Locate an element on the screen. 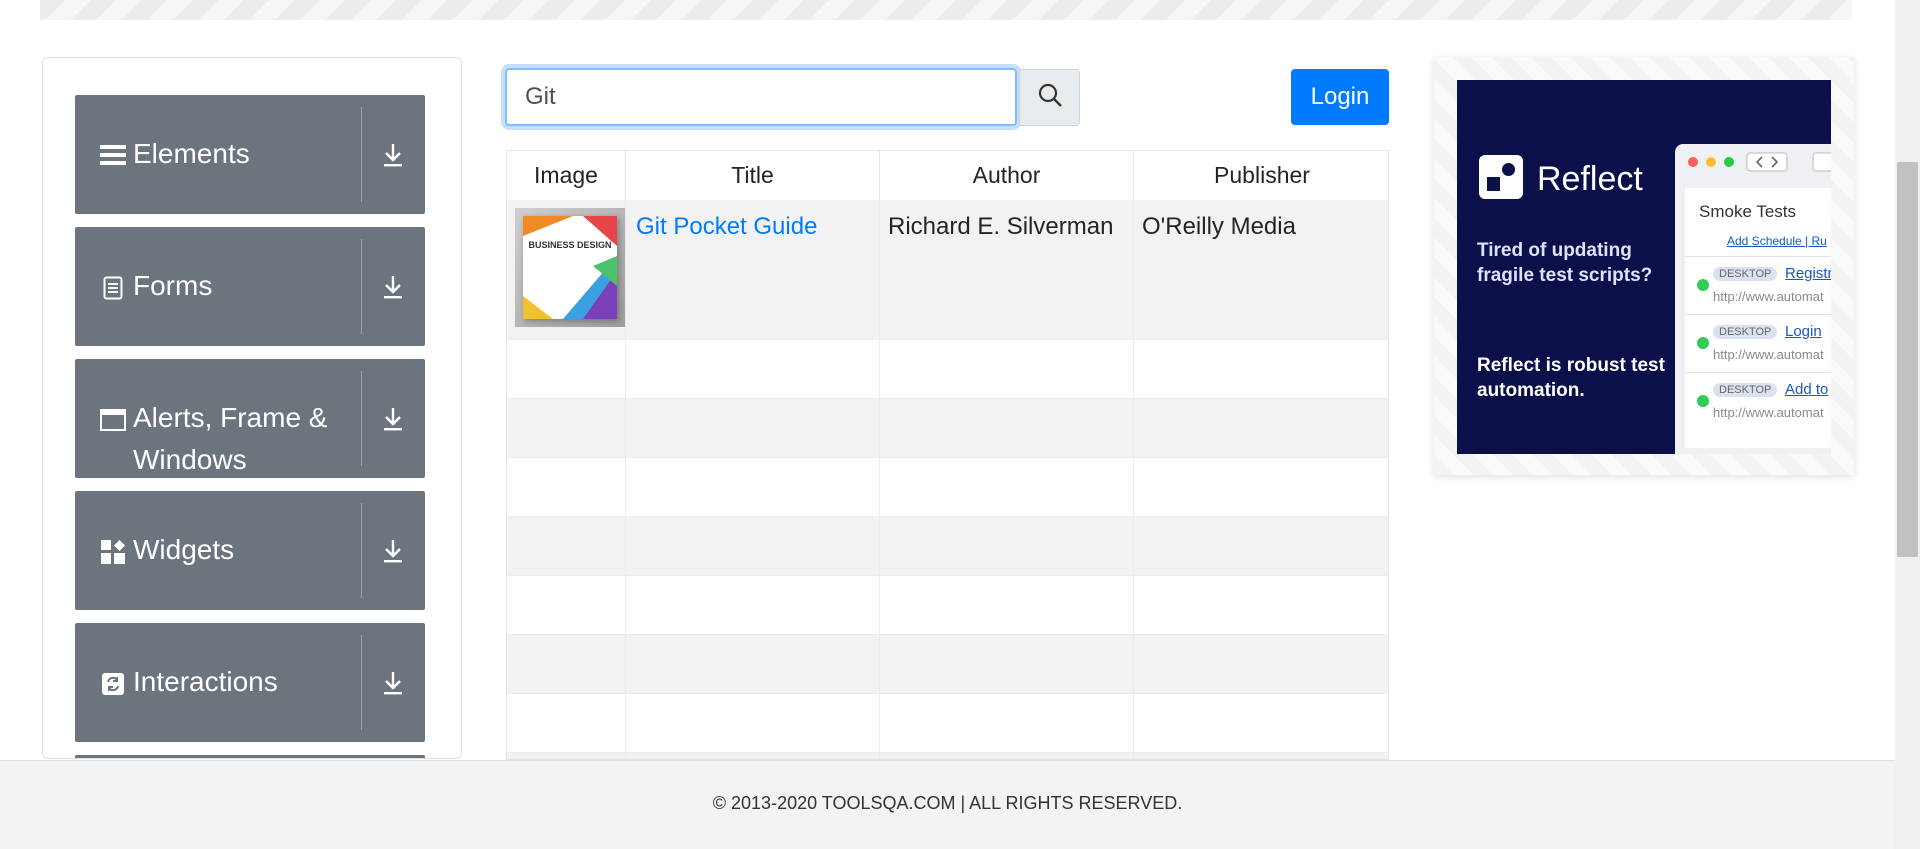 The image size is (1920, 849). search-icon is located at coordinates (1050, 97).